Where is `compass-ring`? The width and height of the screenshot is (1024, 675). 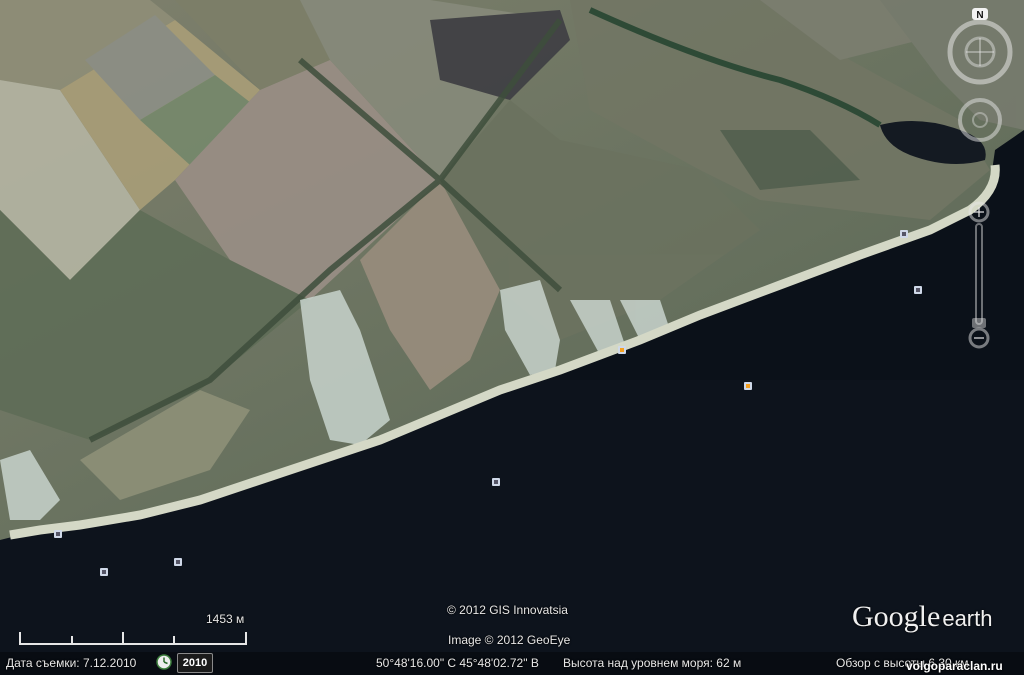 compass-ring is located at coordinates (980, 52).